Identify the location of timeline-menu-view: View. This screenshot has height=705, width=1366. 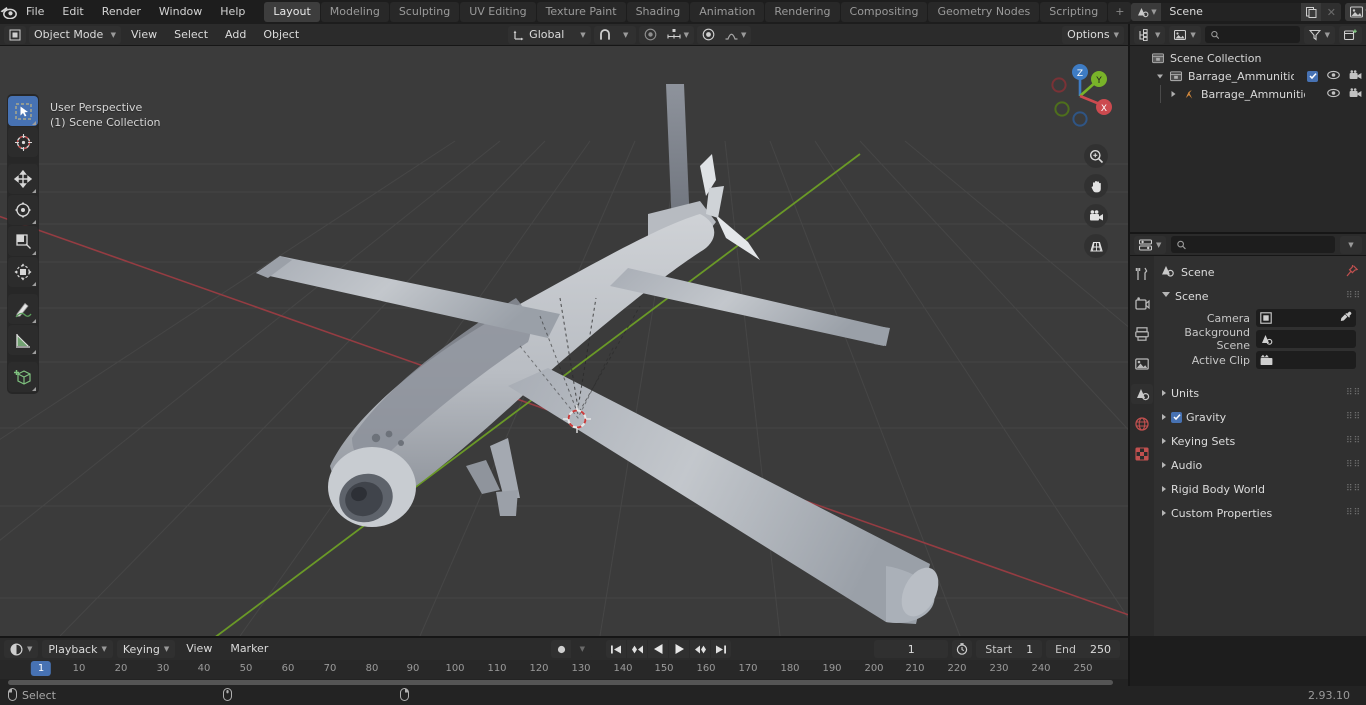
(199, 649).